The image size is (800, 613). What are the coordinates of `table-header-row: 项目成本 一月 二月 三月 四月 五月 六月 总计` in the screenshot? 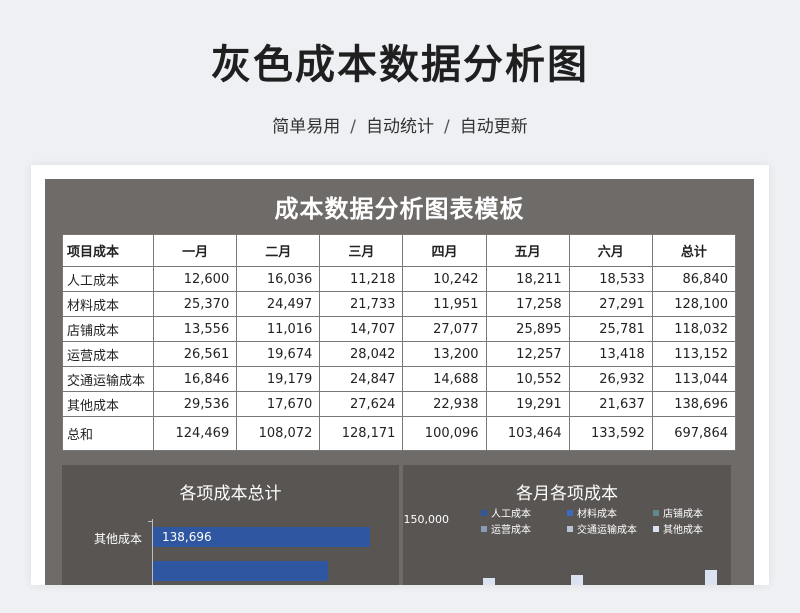 It's located at (399, 250).